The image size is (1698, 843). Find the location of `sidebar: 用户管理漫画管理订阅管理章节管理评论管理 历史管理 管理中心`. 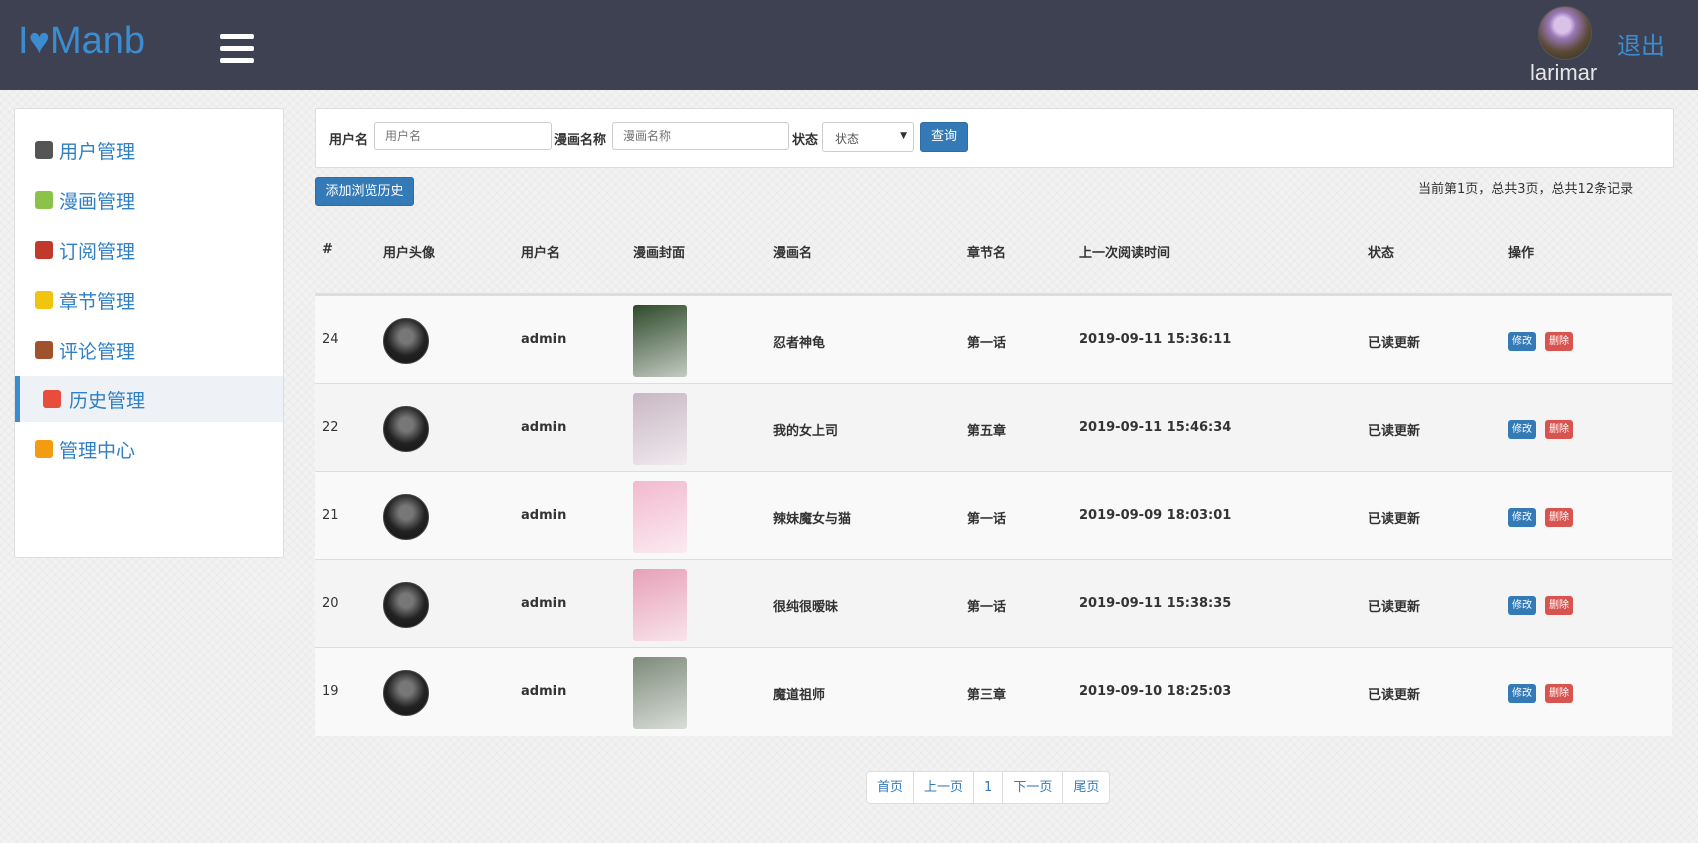

sidebar: 用户管理漫画管理订阅管理章节管理评论管理 历史管理 管理中心 is located at coordinates (149, 333).